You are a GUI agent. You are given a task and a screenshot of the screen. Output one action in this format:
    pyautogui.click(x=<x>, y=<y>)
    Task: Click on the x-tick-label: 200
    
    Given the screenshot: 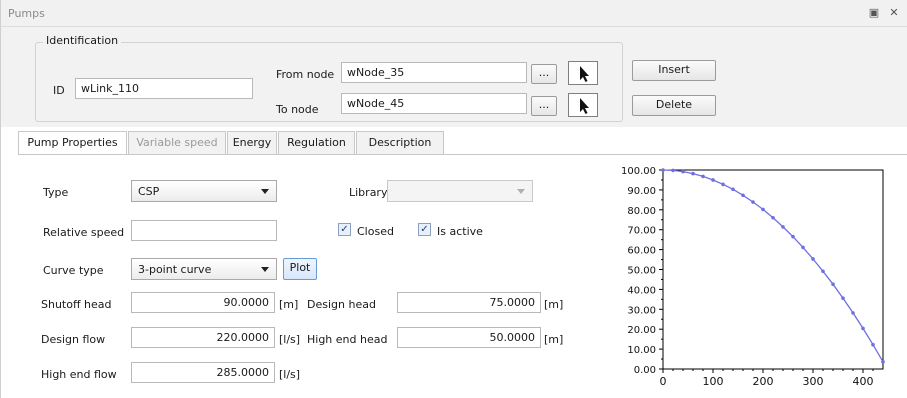 What is the action you would take?
    pyautogui.click(x=763, y=381)
    